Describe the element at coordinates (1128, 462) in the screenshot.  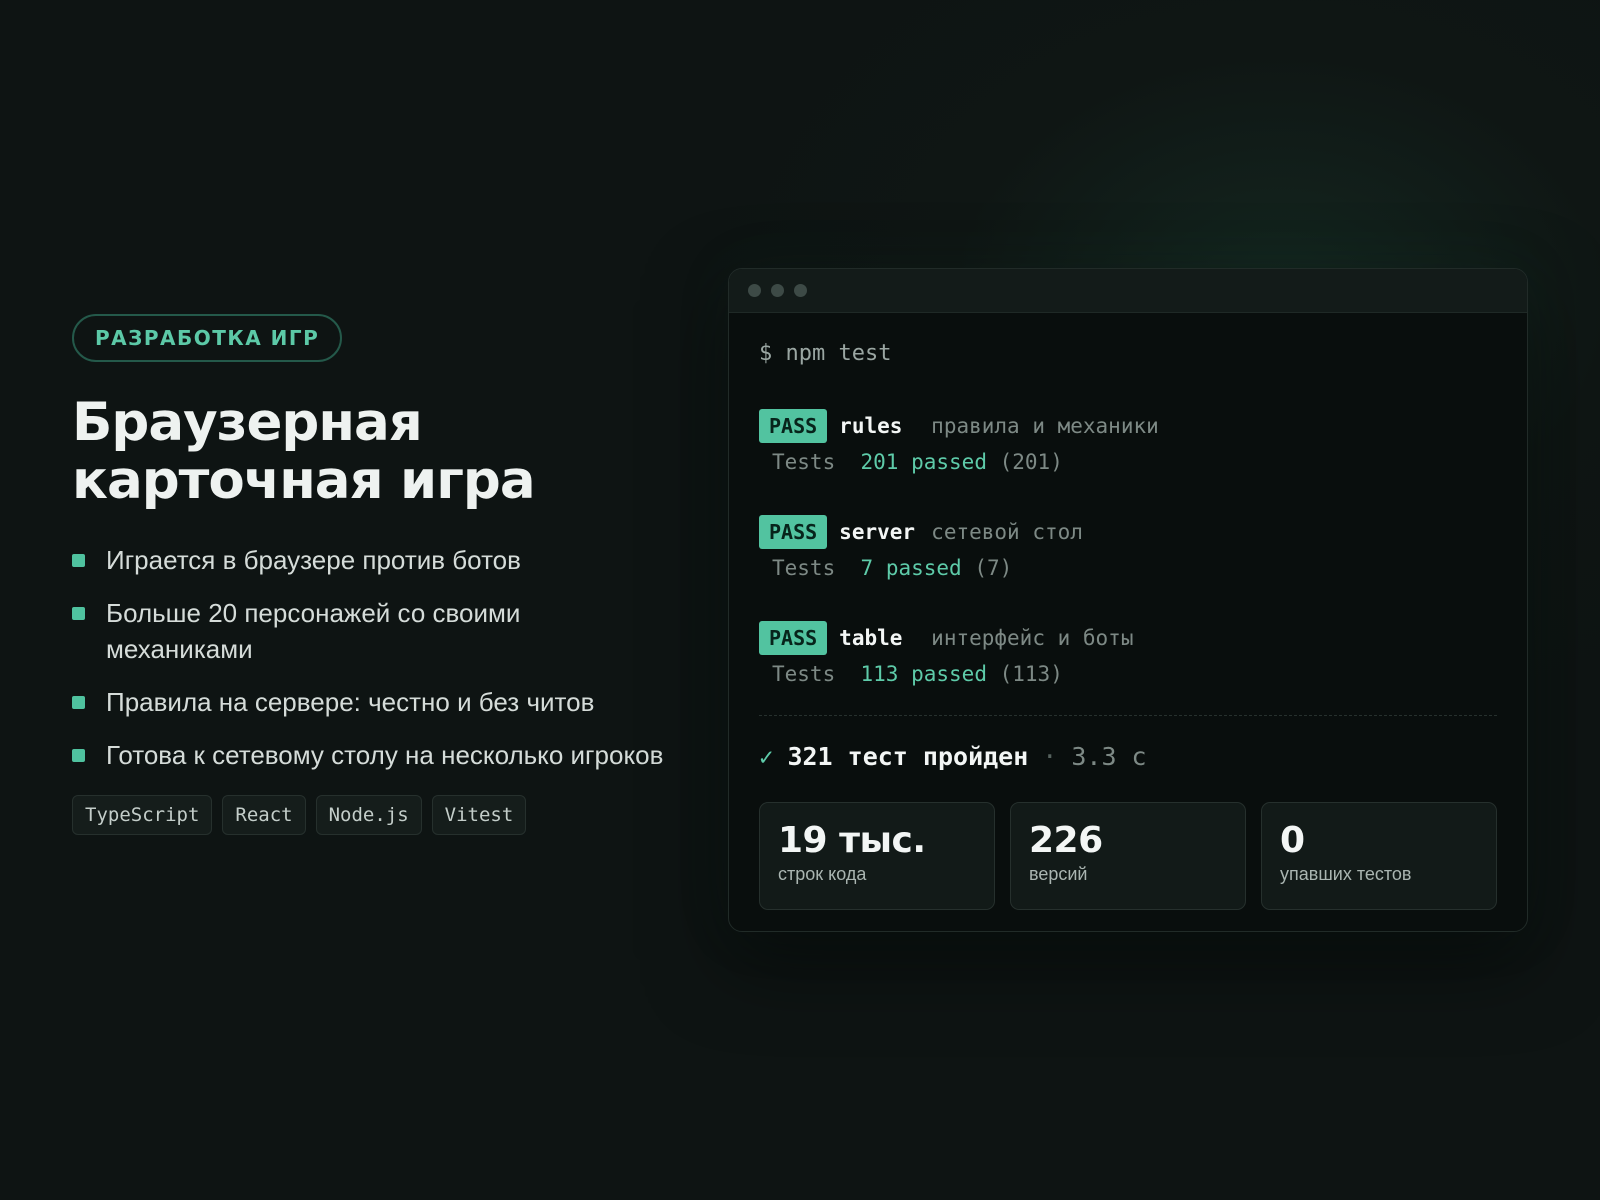
I see `suite-tests-line: Tests 201 passed (201)` at that location.